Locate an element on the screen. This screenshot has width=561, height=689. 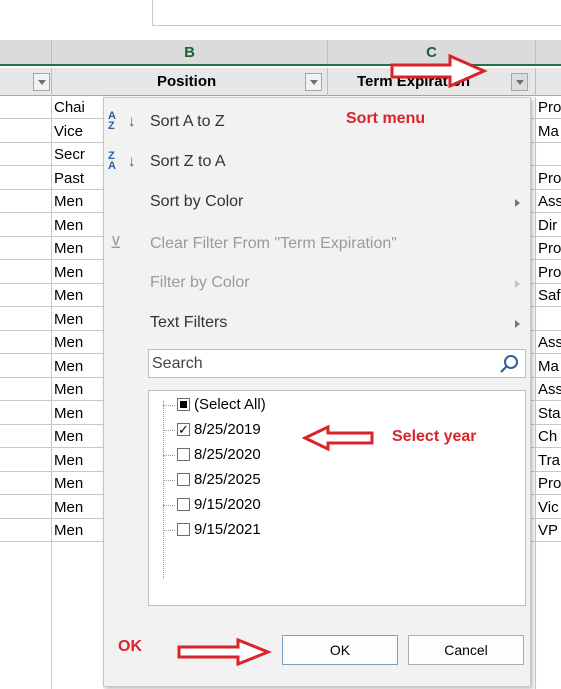
position-header: Position is located at coordinates (187, 81).